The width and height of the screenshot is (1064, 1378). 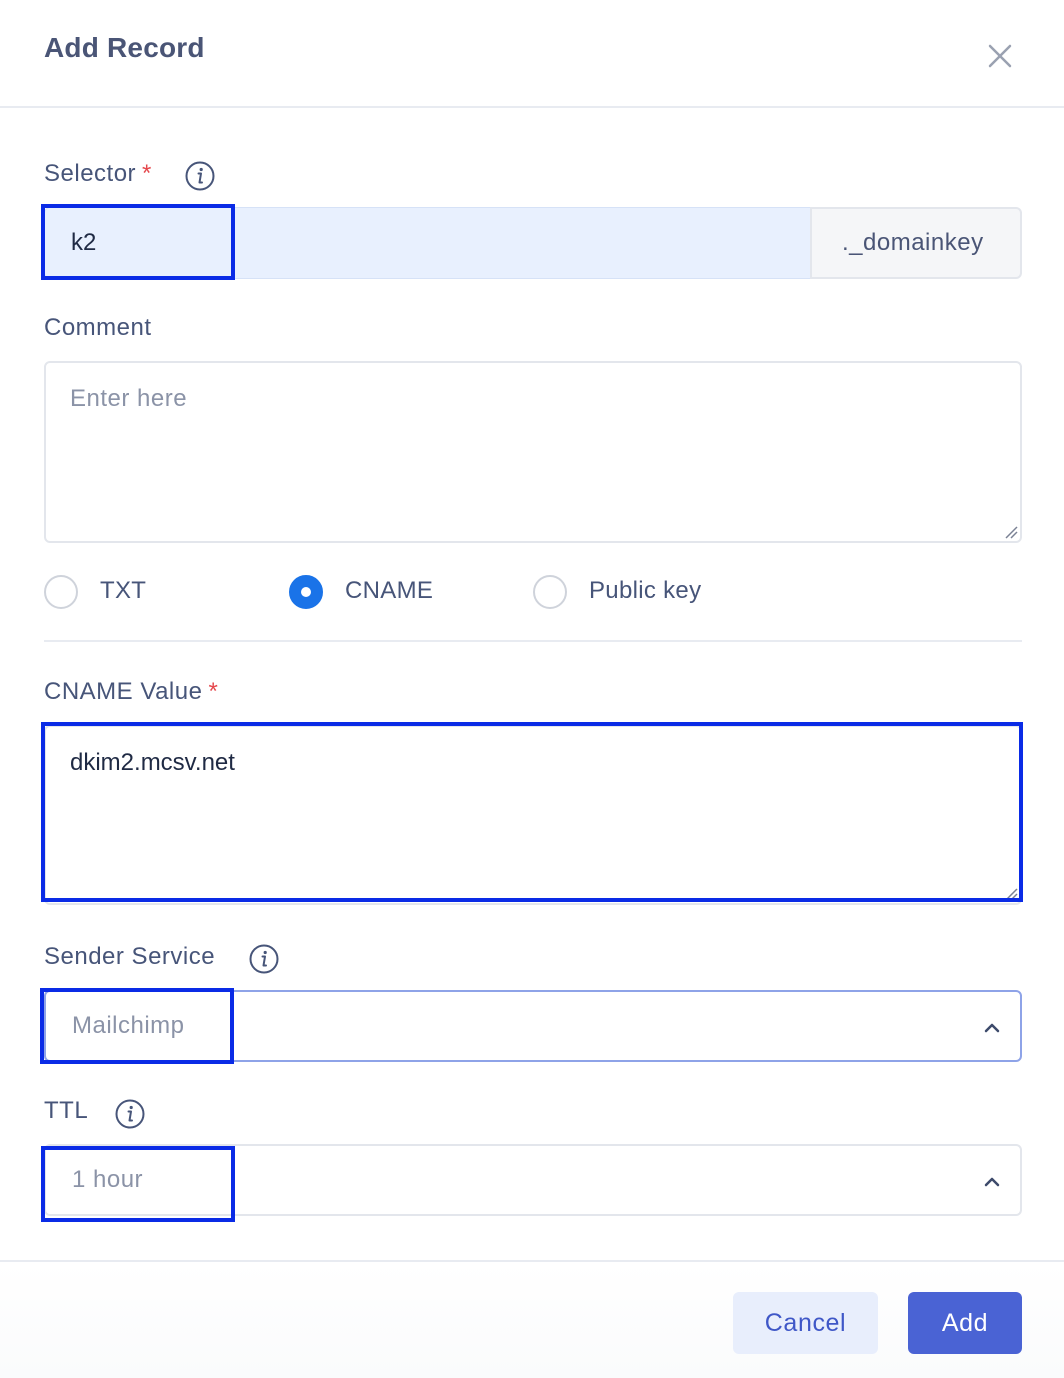 I want to click on selector-input: k2, so click(x=427, y=243).